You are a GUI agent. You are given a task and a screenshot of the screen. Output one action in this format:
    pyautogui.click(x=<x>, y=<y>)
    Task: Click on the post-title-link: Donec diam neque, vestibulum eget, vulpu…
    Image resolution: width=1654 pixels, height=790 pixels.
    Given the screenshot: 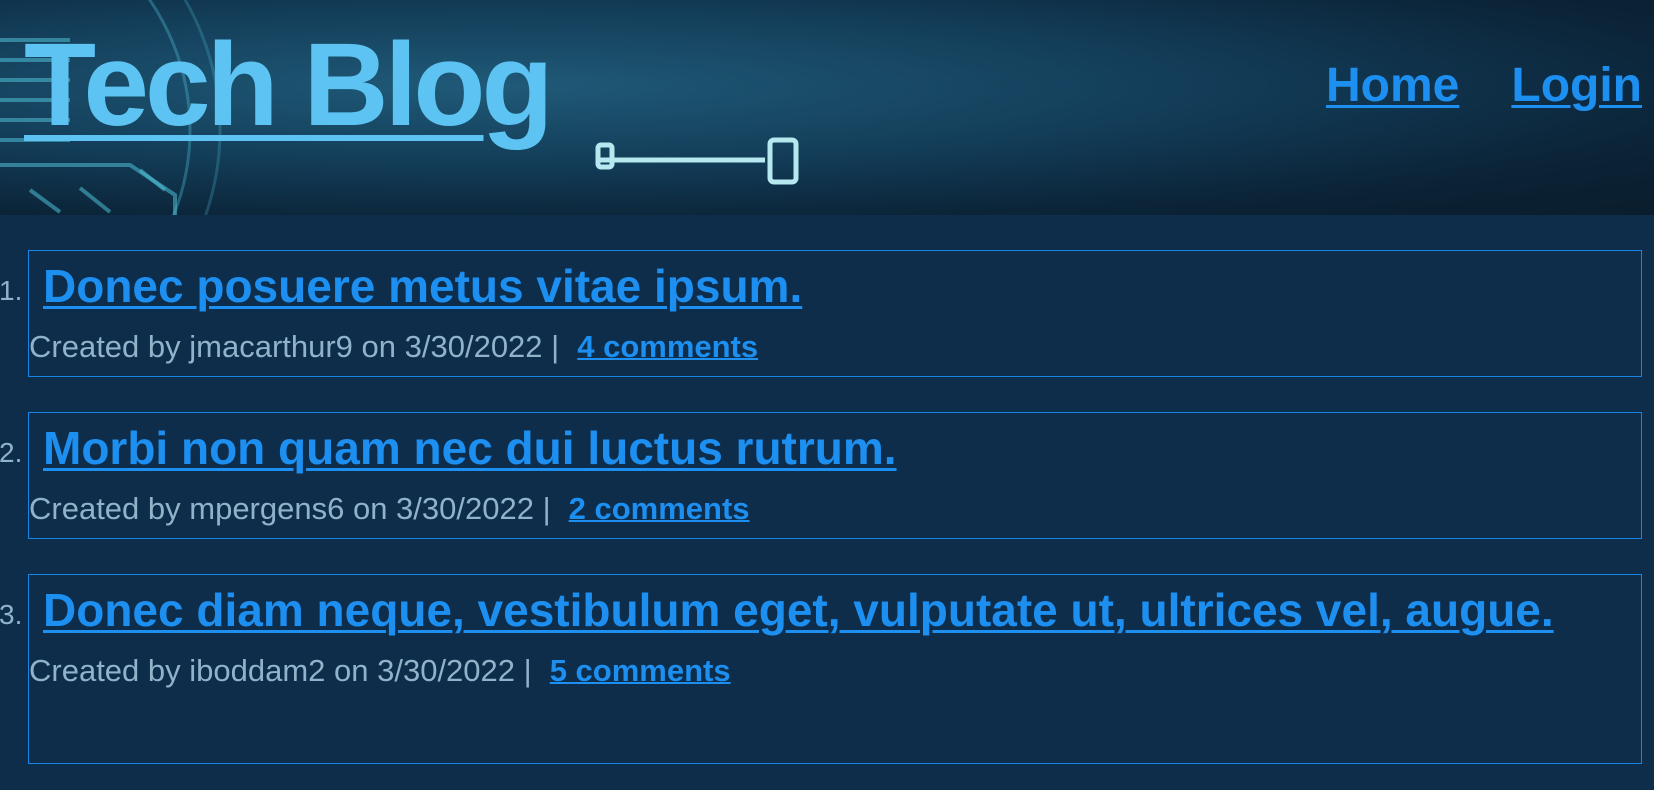 What is the action you would take?
    pyautogui.click(x=835, y=610)
    